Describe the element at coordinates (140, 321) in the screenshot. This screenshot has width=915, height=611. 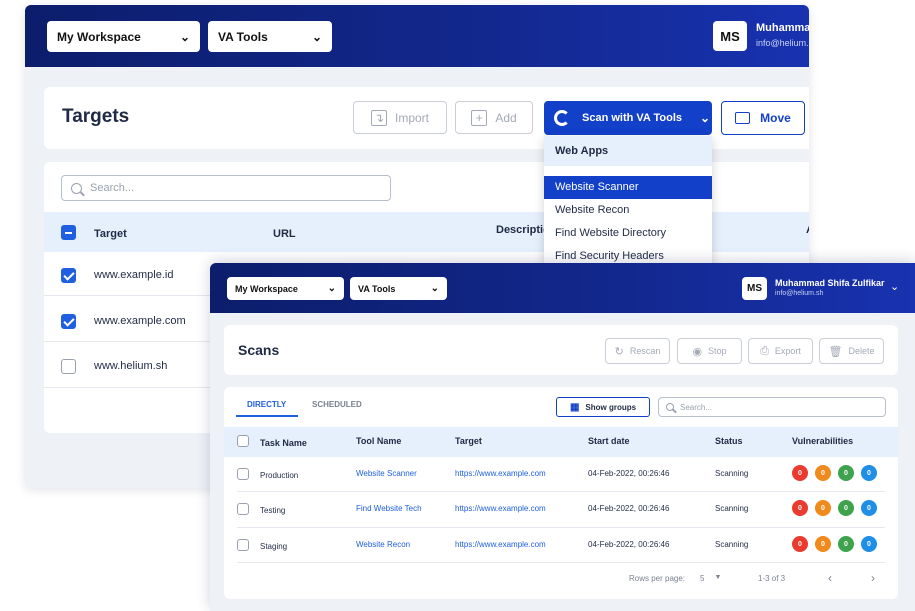
I see `table-row-target: www.example.com` at that location.